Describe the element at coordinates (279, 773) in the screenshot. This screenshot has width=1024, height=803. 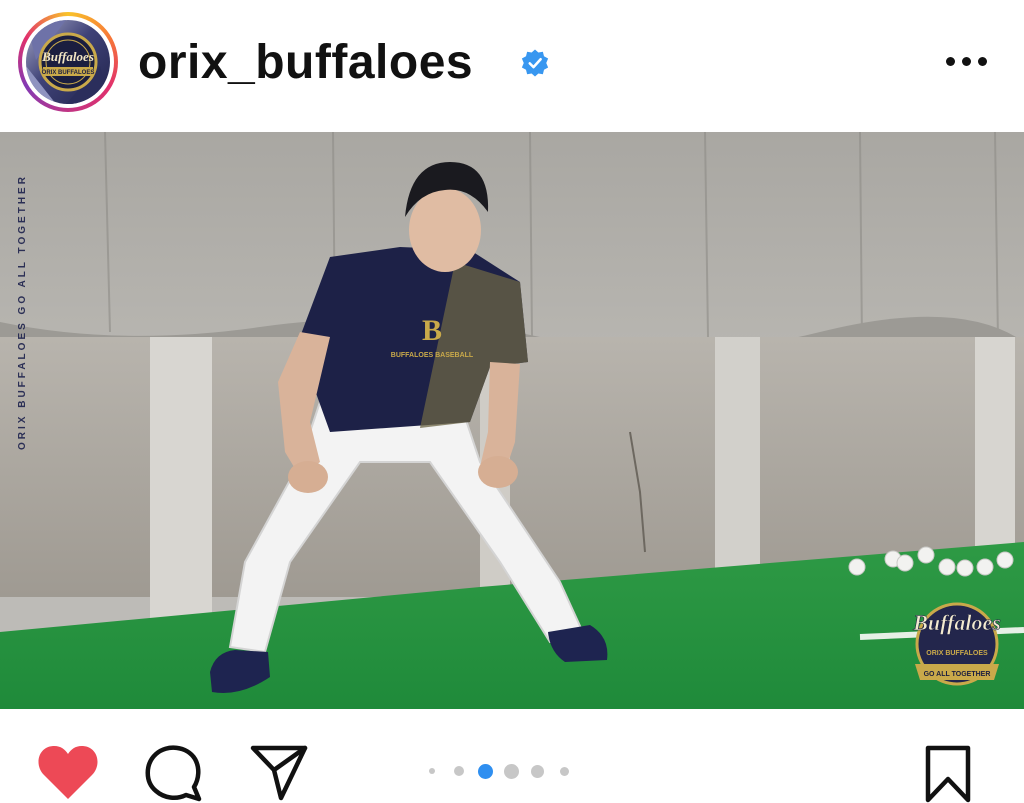
I see `send-icon` at that location.